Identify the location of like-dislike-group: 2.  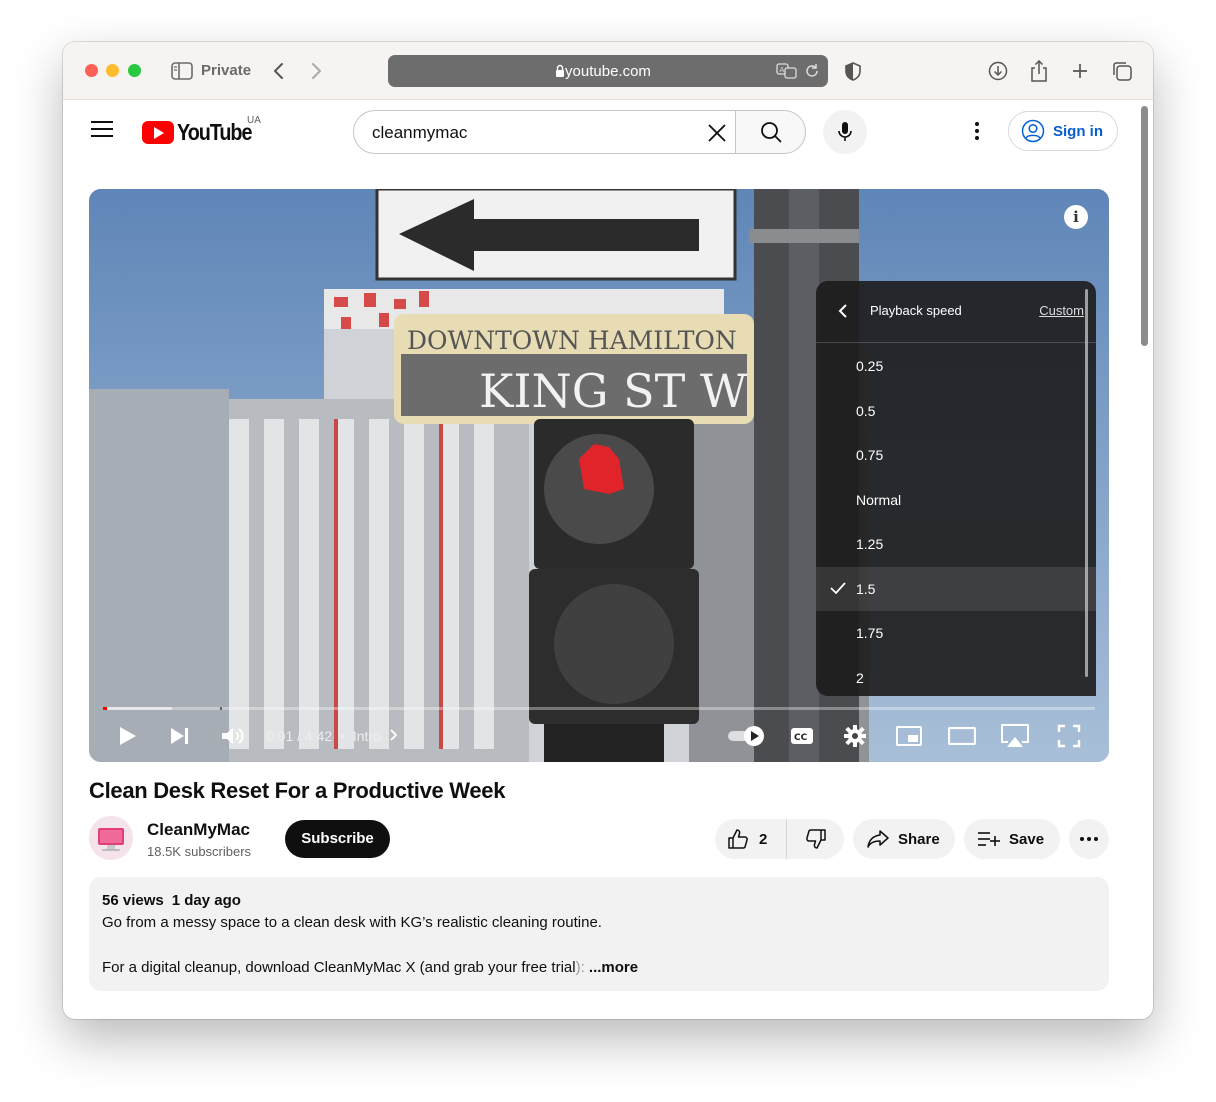
(779, 839).